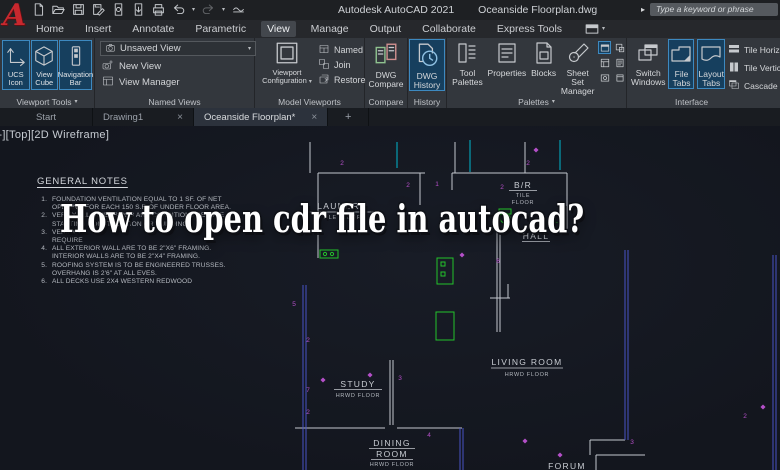 This screenshot has width=780, height=470. Describe the element at coordinates (754, 86) in the screenshot. I see `cascade-button: Cascade` at that location.